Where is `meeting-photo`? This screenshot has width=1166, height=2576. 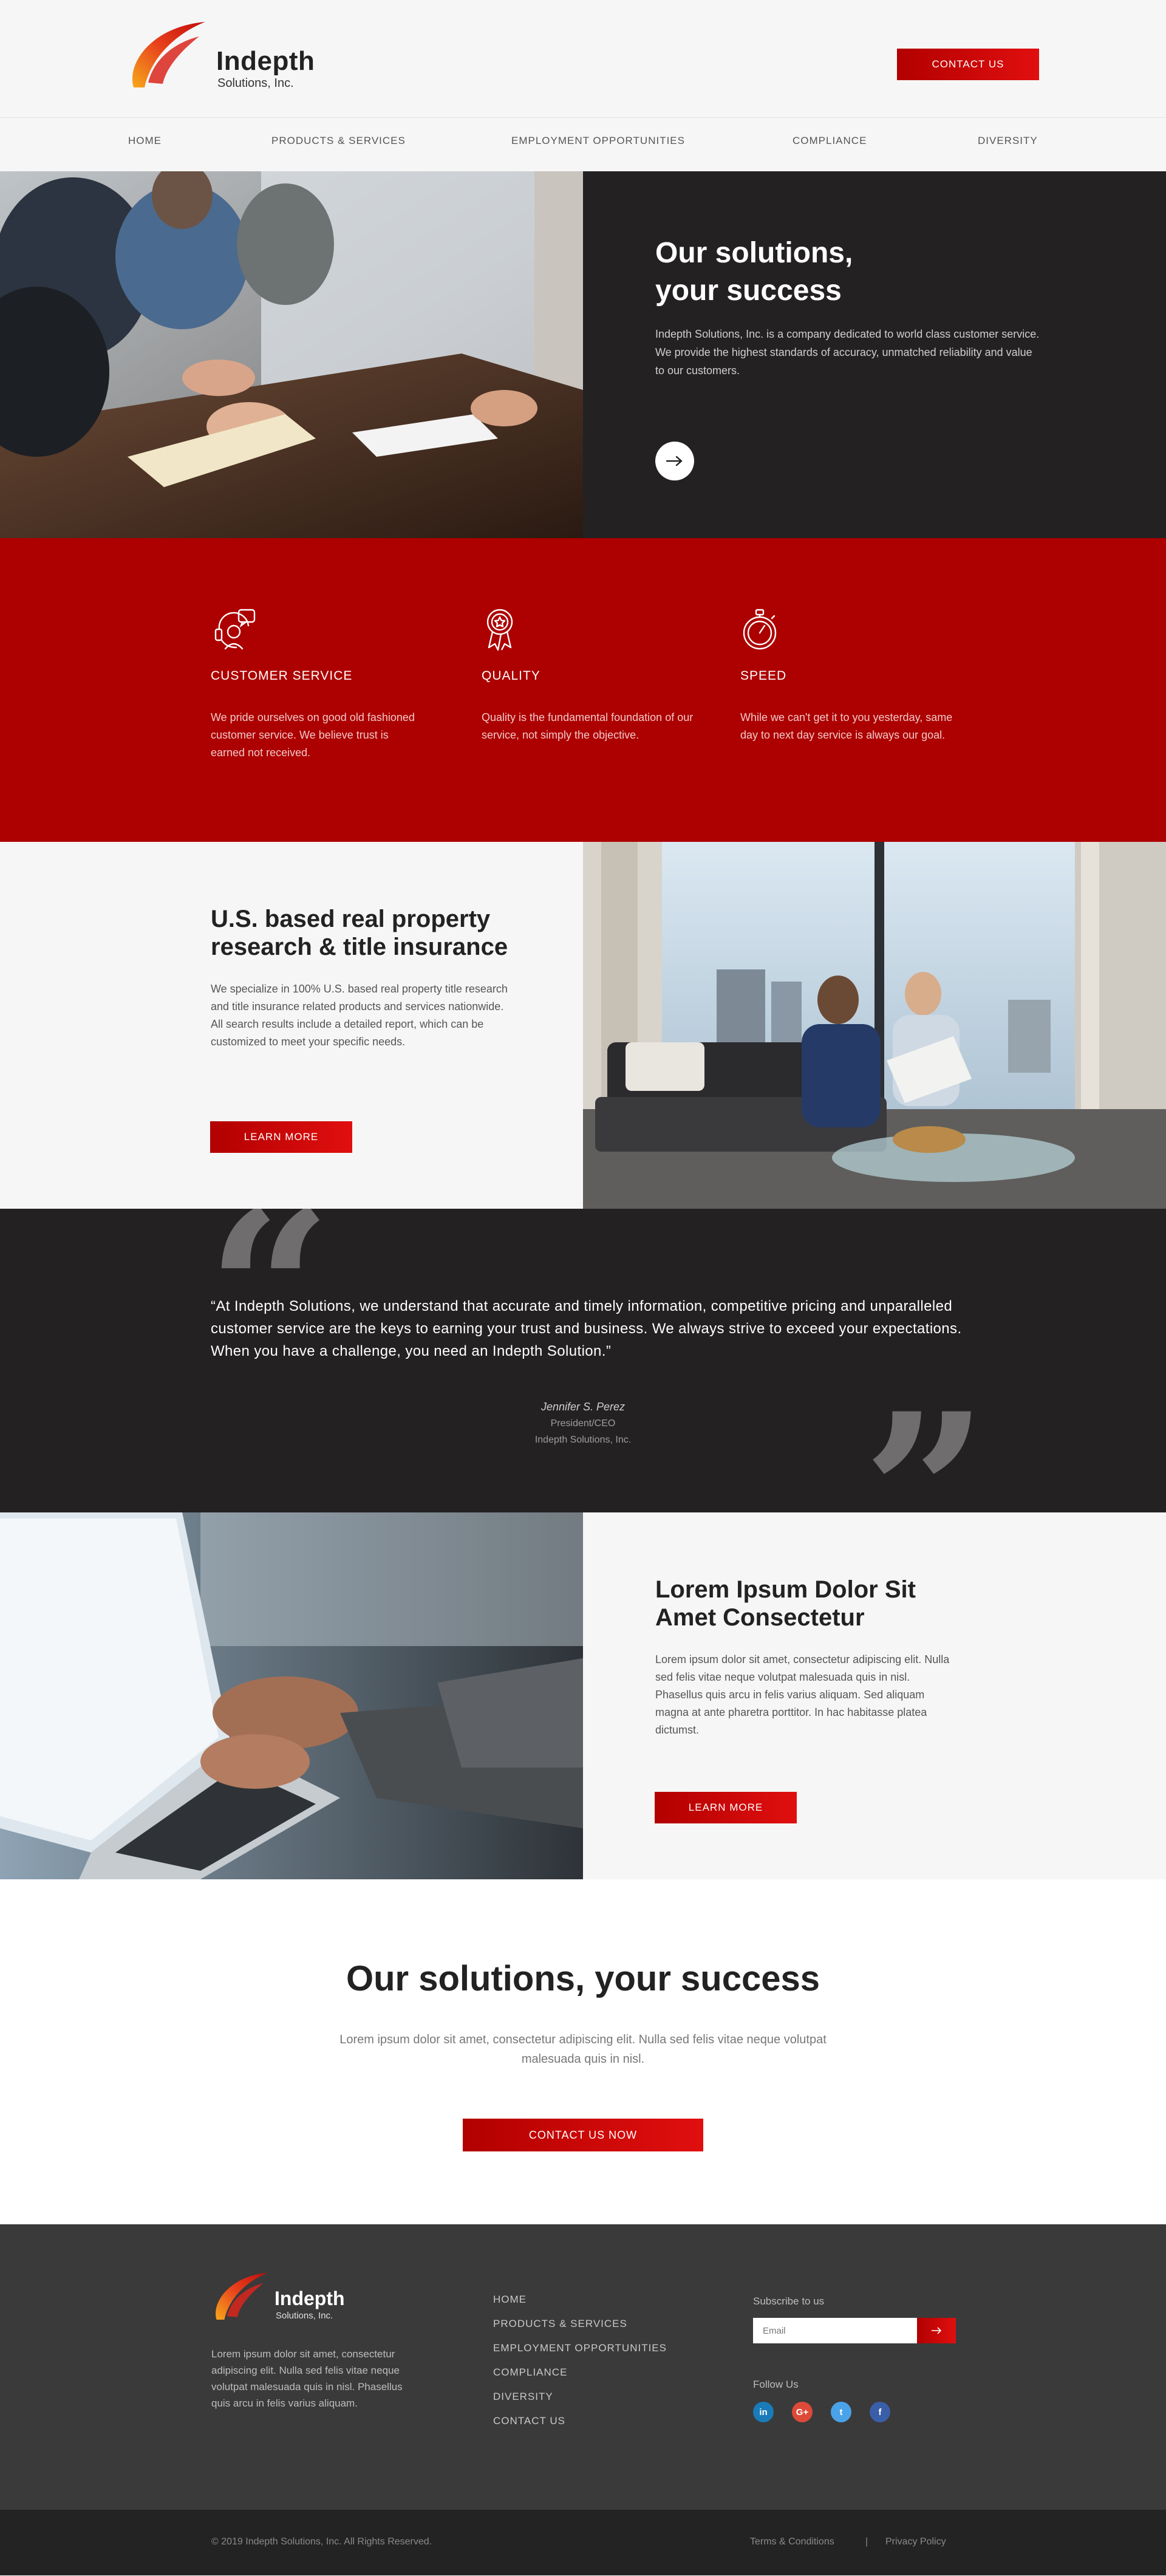
meeting-photo is located at coordinates (291, 354).